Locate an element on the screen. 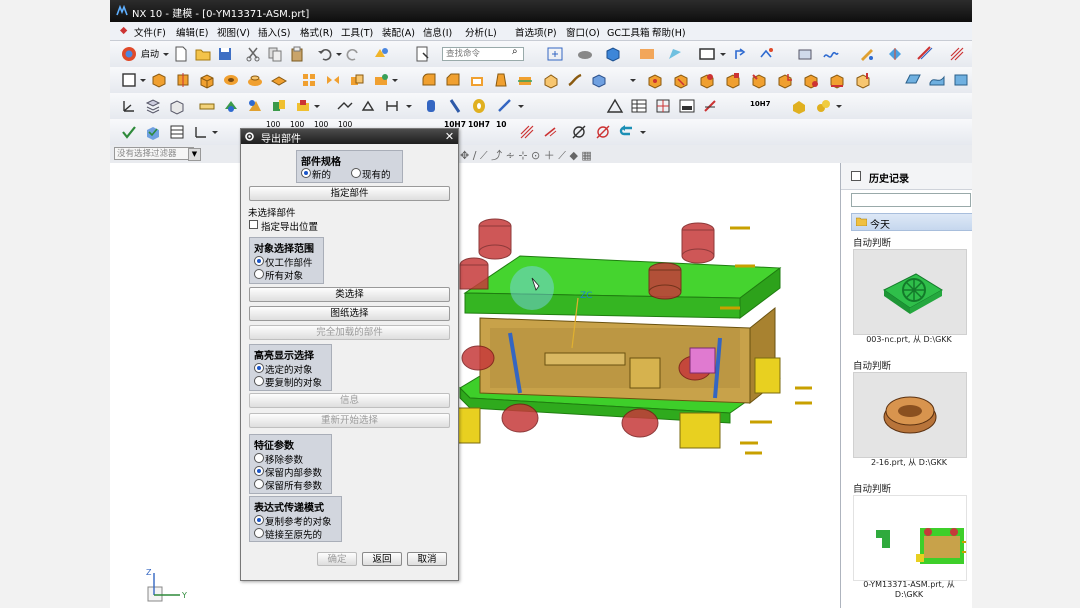 This screenshot has height=608, width=1080. class-selection-button: 类选择 is located at coordinates (349, 294).